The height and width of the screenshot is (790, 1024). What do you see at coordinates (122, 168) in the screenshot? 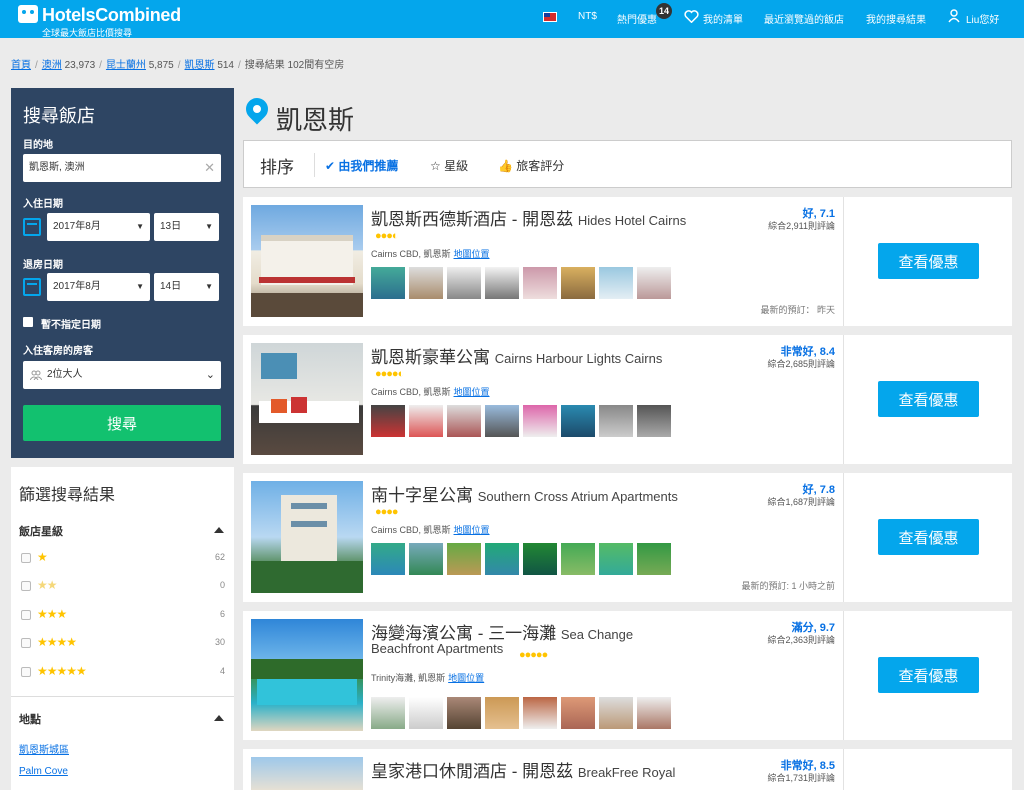
I see `destination-input: 凱恩斯, 澳洲 ✕` at bounding box center [122, 168].